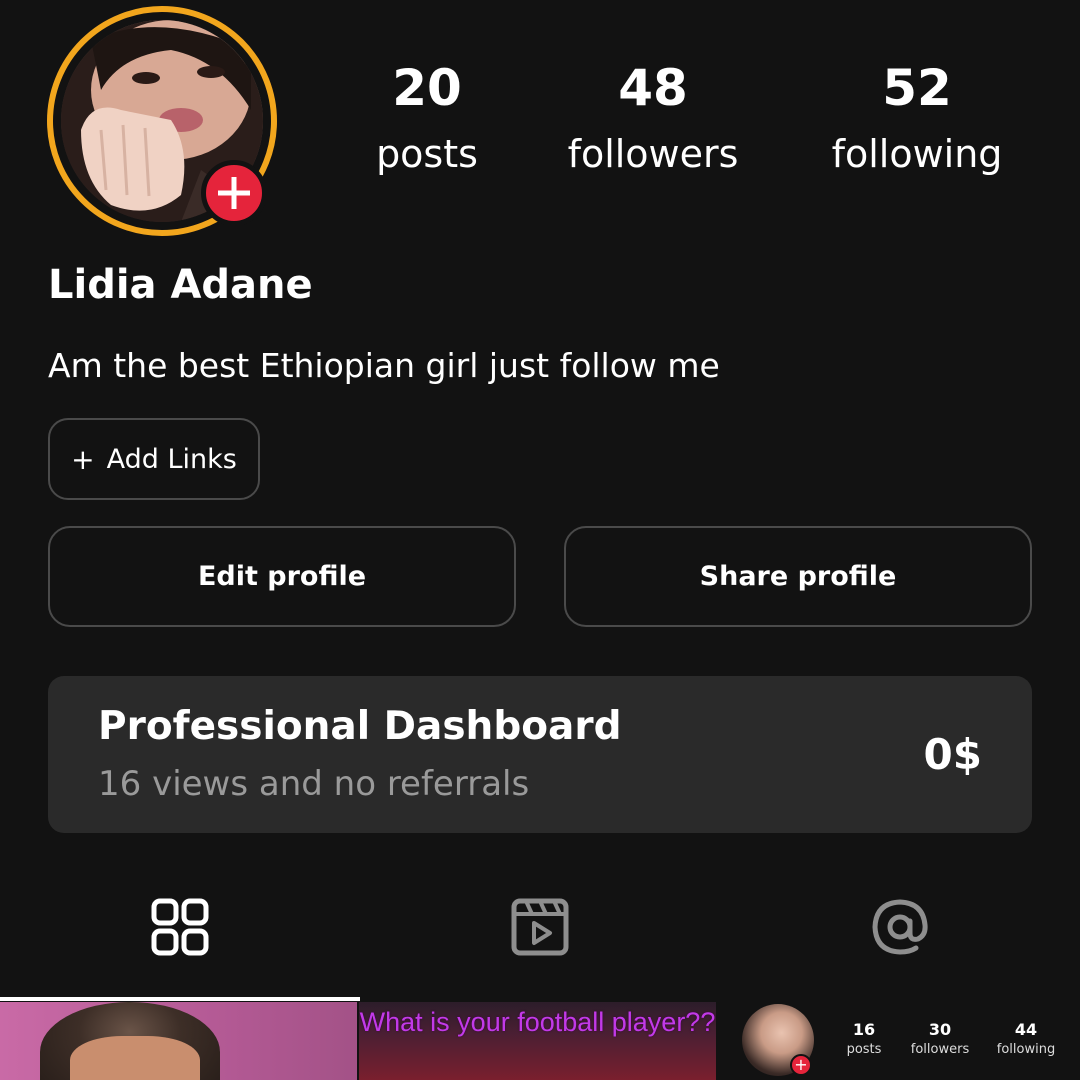 This screenshot has height=1080, width=1080. What do you see at coordinates (653, 88) in the screenshot?
I see `followers-count: 48` at bounding box center [653, 88].